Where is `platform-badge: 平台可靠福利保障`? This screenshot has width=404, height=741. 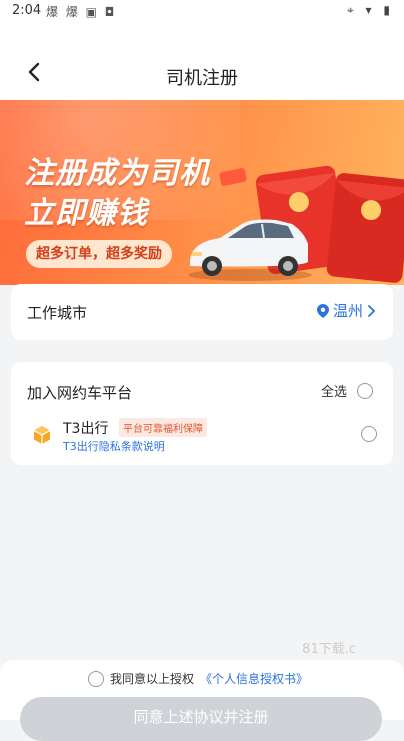 platform-badge: 平台可靠福利保障 is located at coordinates (163, 427).